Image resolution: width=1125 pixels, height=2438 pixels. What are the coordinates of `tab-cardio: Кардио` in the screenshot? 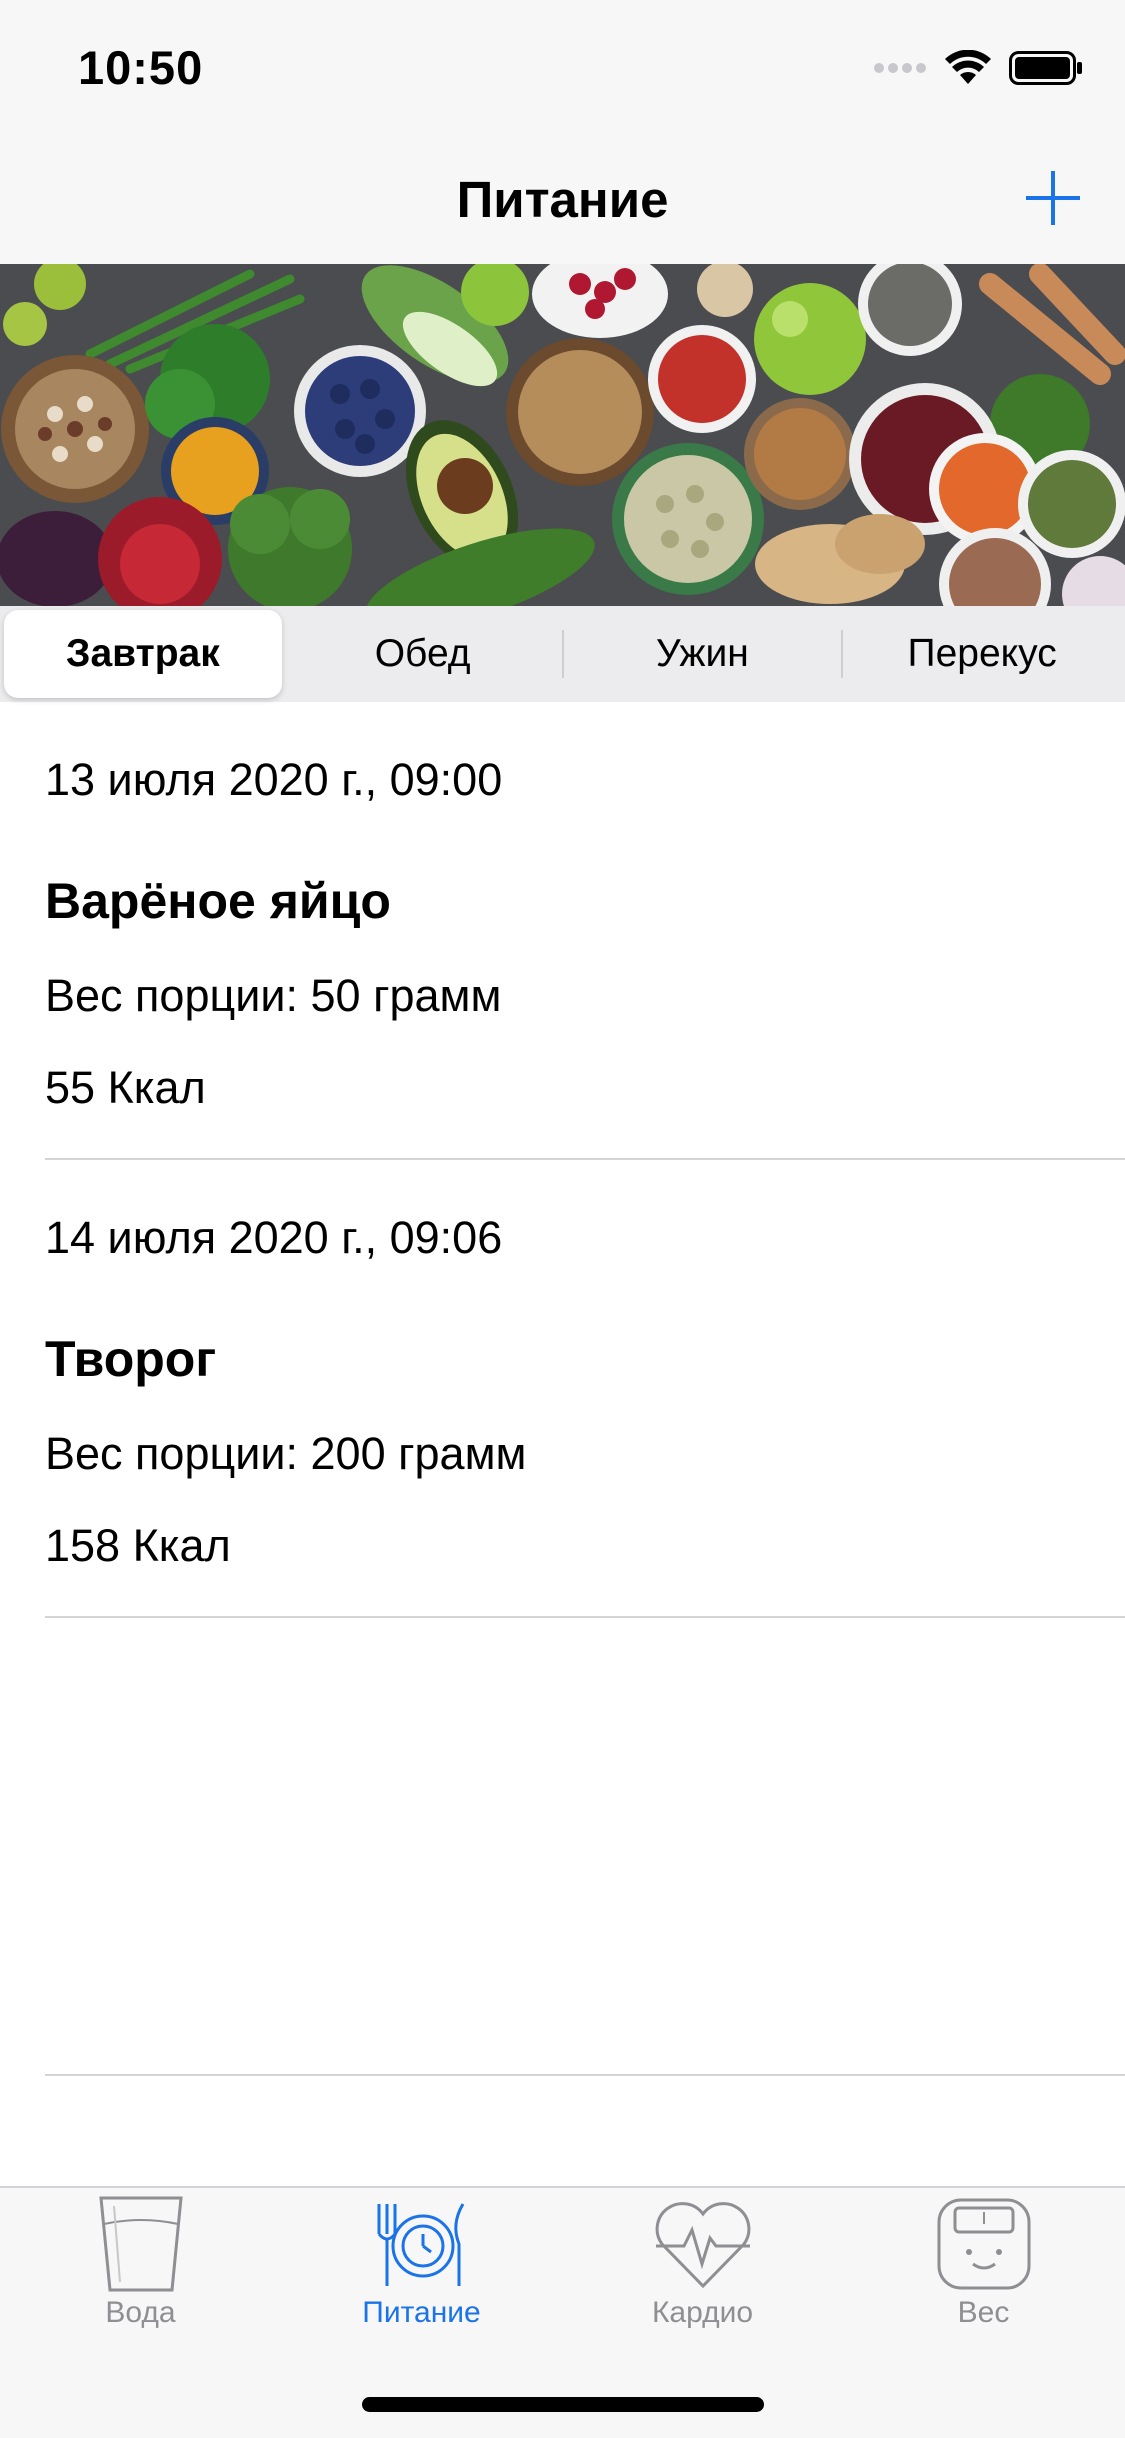 It's located at (702, 2264).